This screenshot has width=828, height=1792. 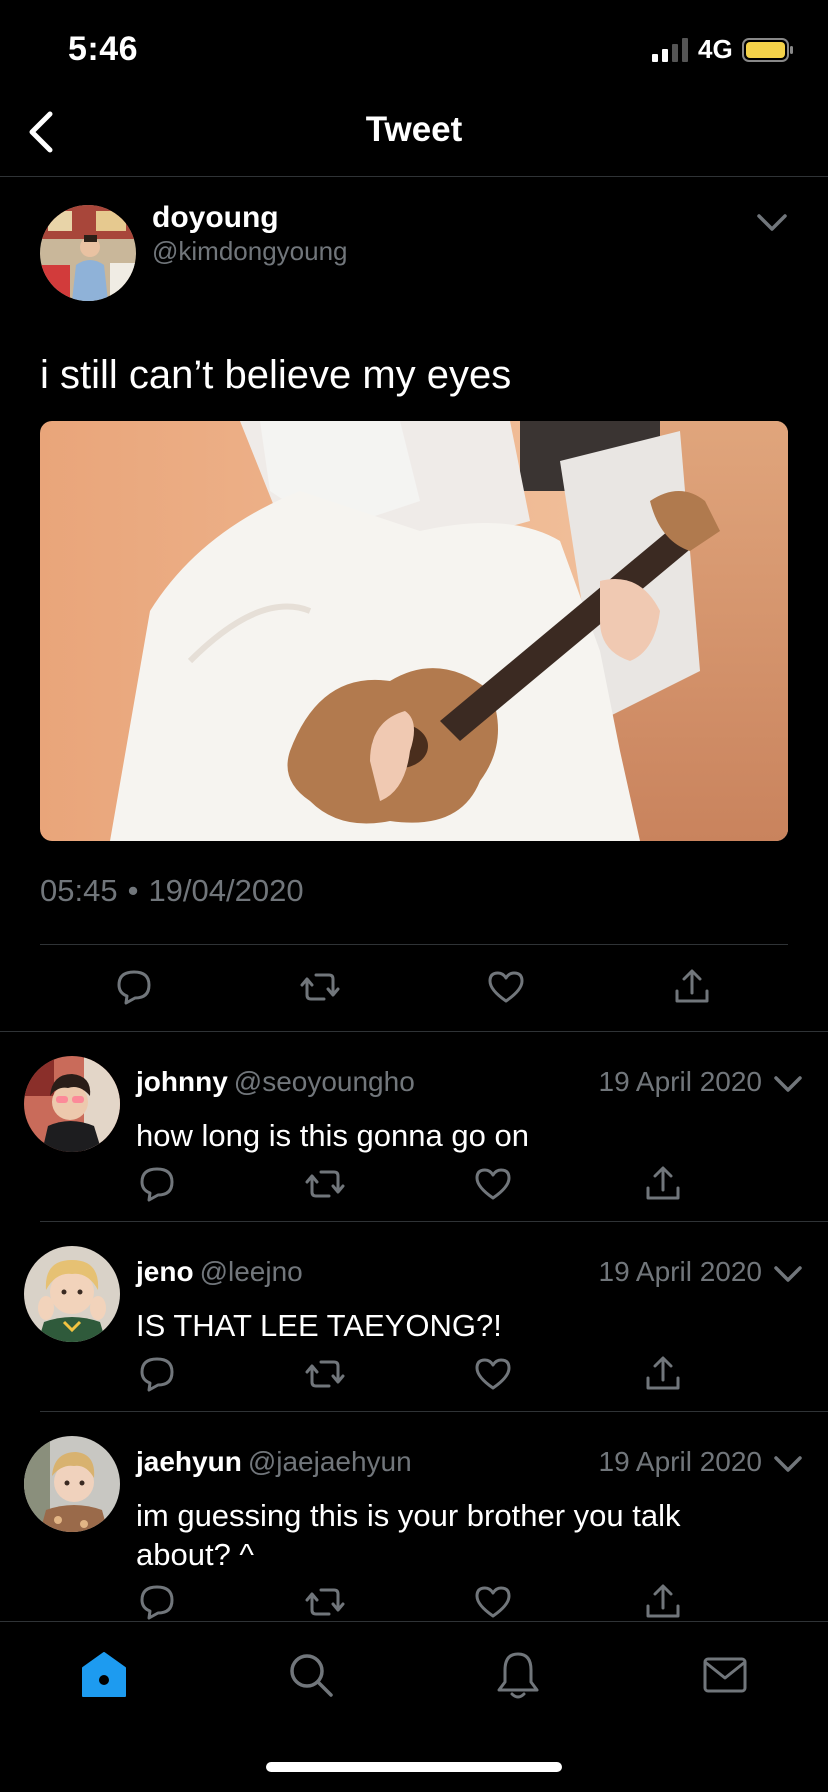 I want to click on reply-header: jaehyun @jaejaehyun, so click(x=274, y=1462).